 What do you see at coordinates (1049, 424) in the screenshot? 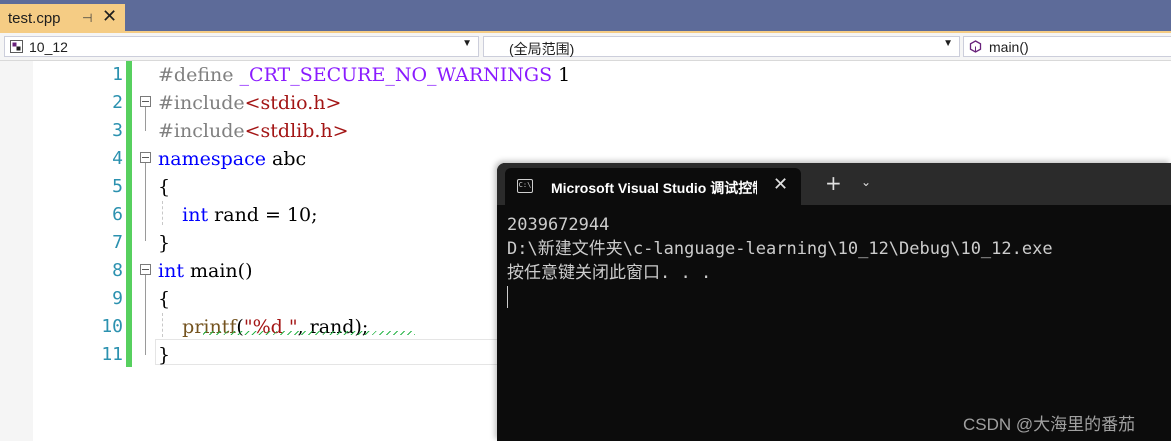
I see `watermark: CSDN @大海里的番茄` at bounding box center [1049, 424].